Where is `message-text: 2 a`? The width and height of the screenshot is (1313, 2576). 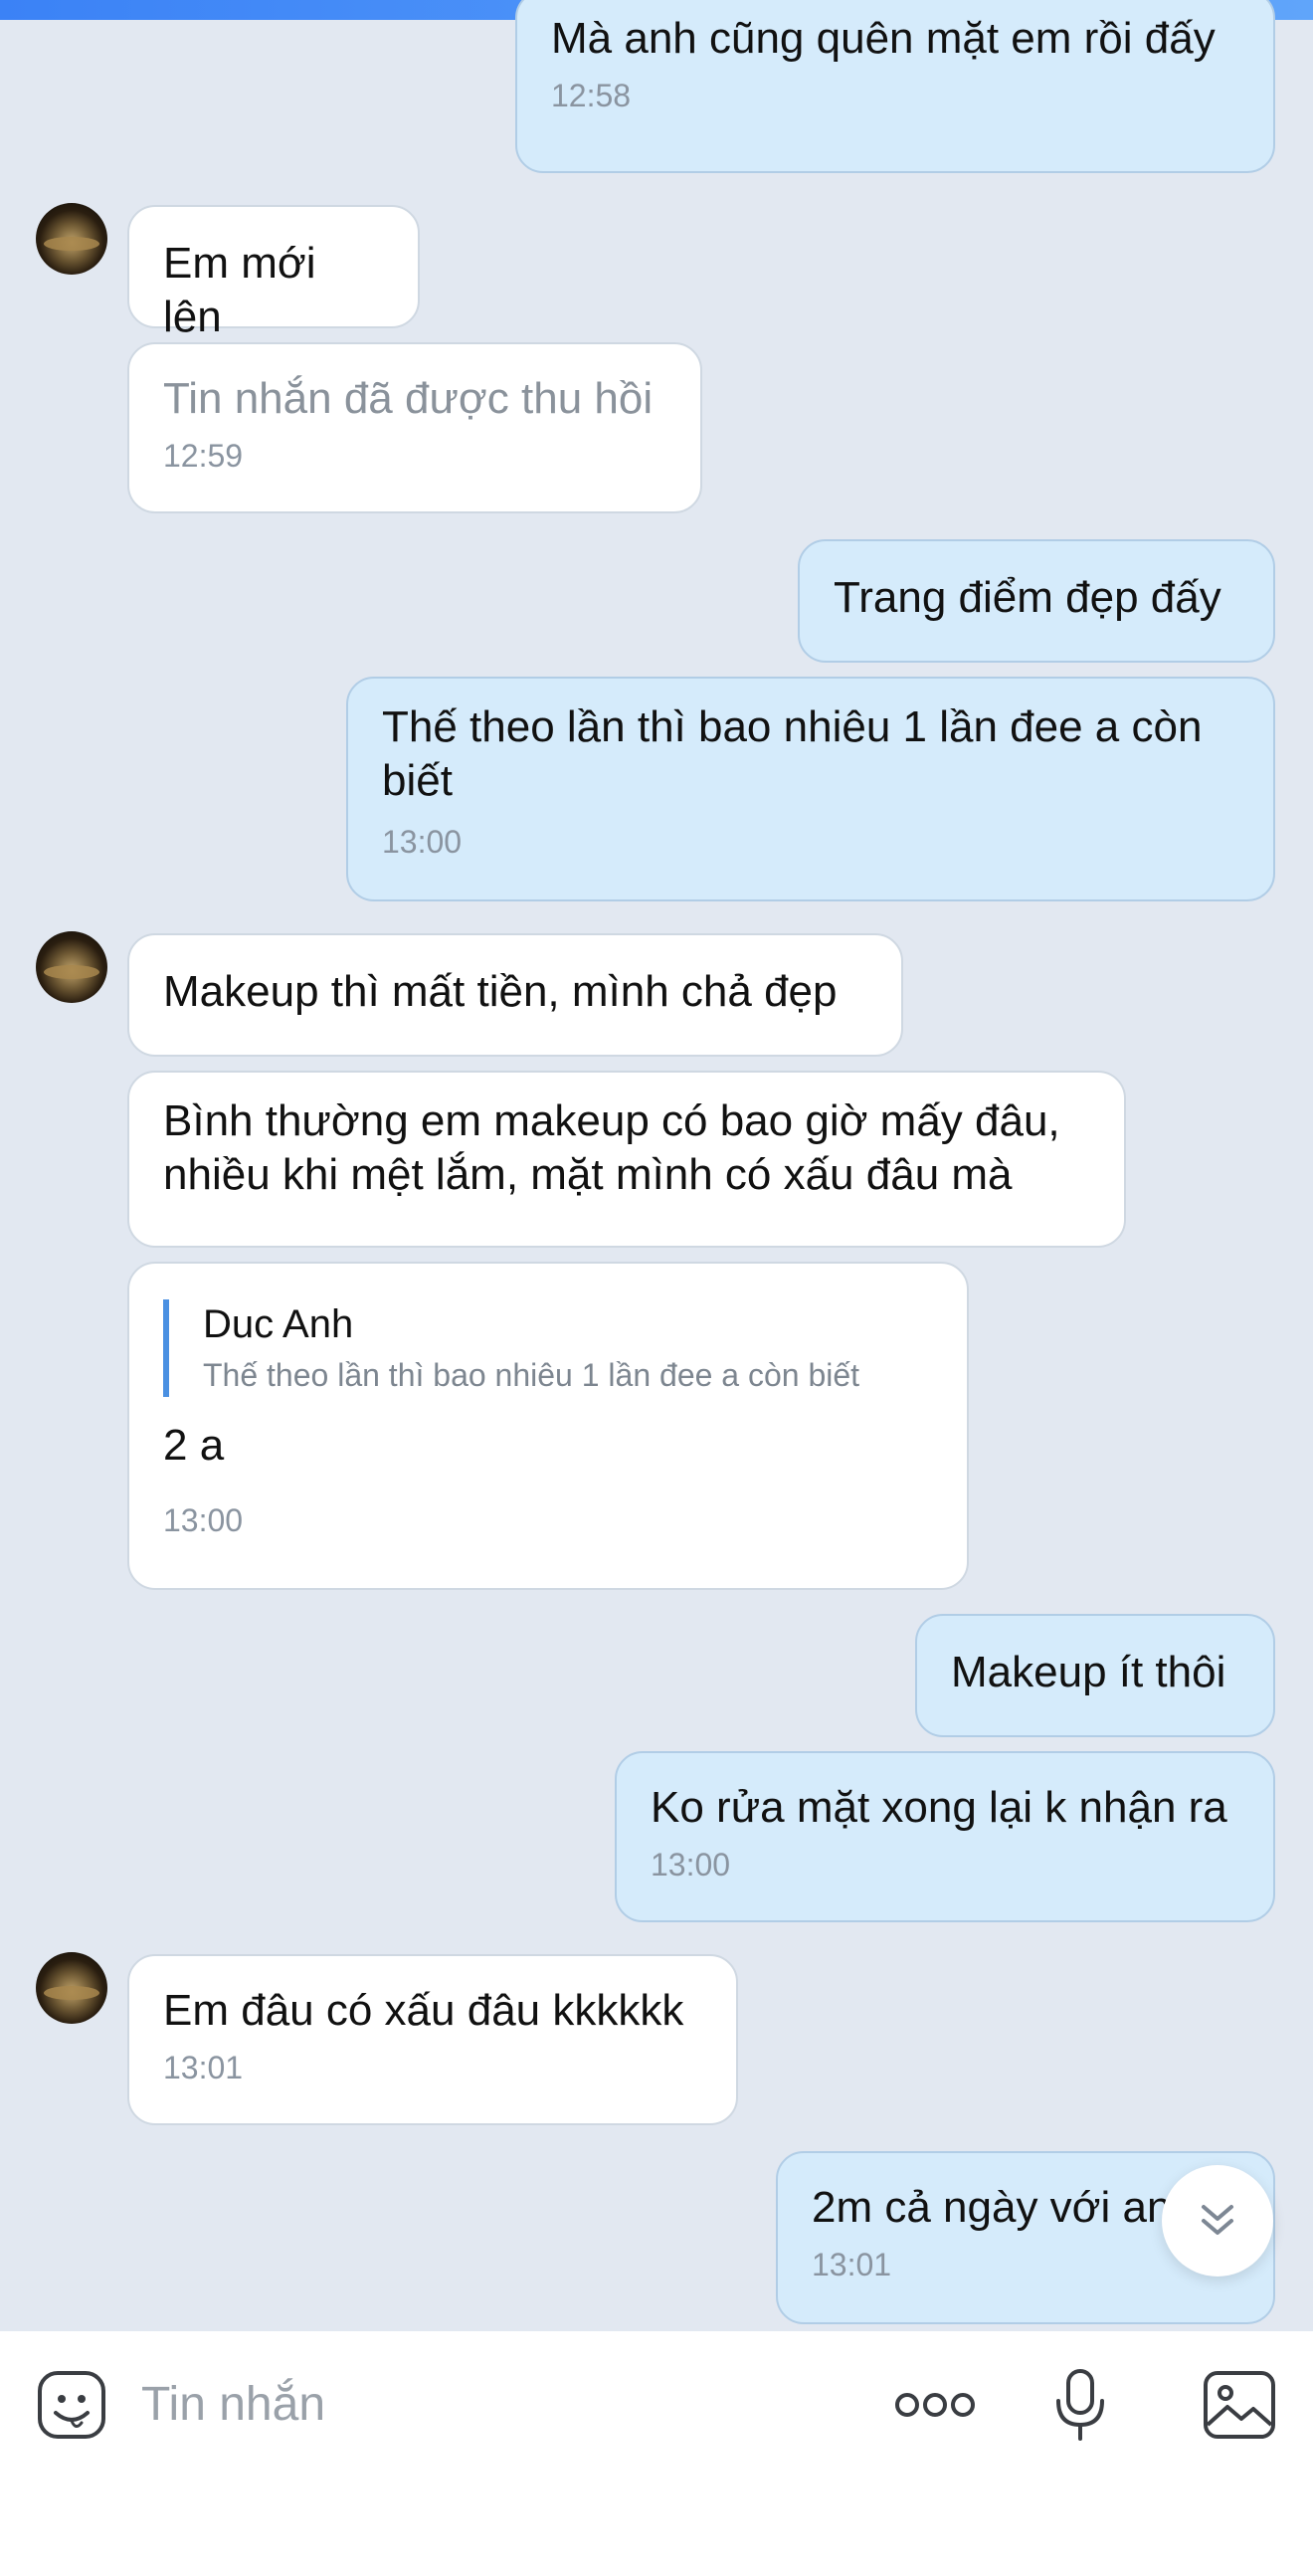
message-text: 2 a is located at coordinates (194, 1445).